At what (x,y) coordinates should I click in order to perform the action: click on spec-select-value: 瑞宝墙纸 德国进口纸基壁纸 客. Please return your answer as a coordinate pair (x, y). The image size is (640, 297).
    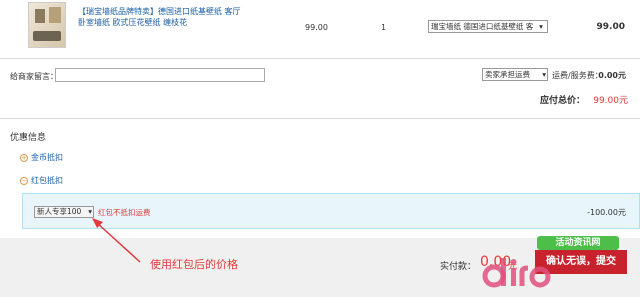
    Looking at the image, I should click on (482, 26).